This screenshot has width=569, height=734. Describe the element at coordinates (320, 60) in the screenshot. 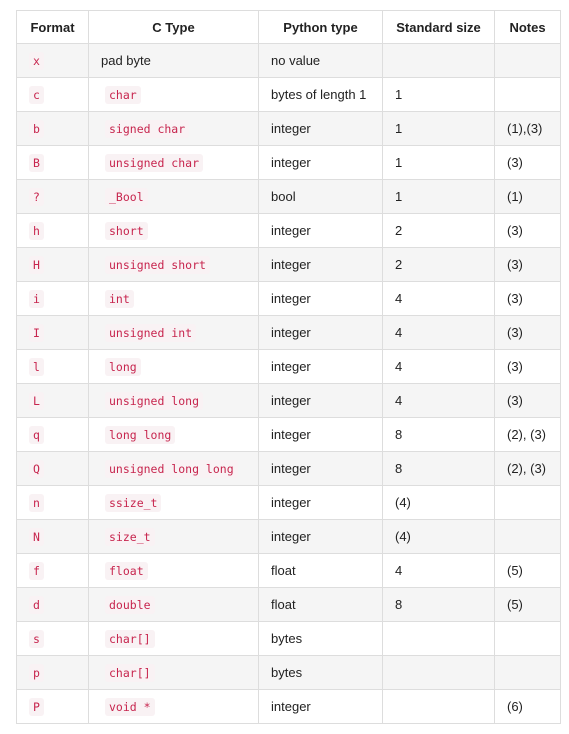

I see `python-type-cell: no value` at that location.